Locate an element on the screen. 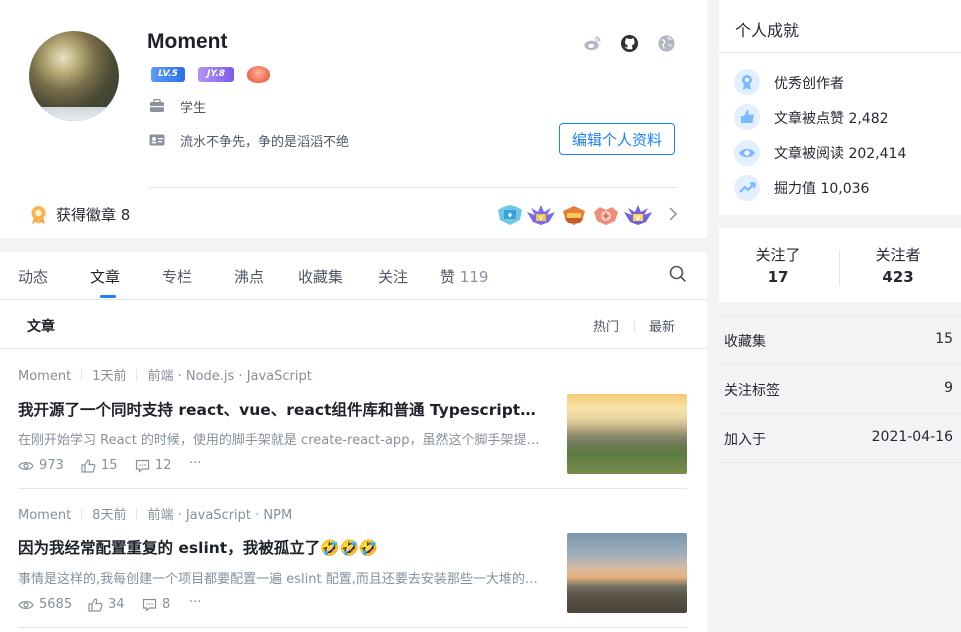  side-row-value: 2021-04-16 is located at coordinates (912, 437).